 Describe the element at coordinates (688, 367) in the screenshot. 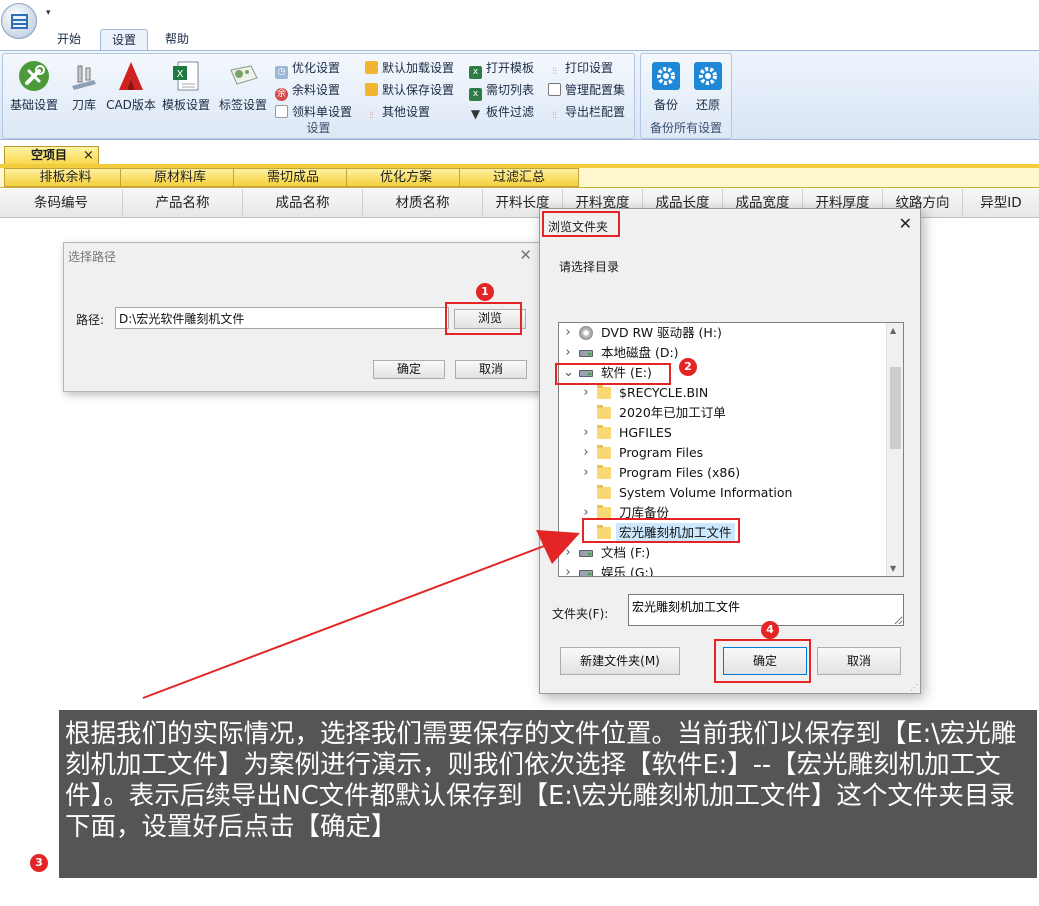

I see `step-badge-2: 2` at that location.